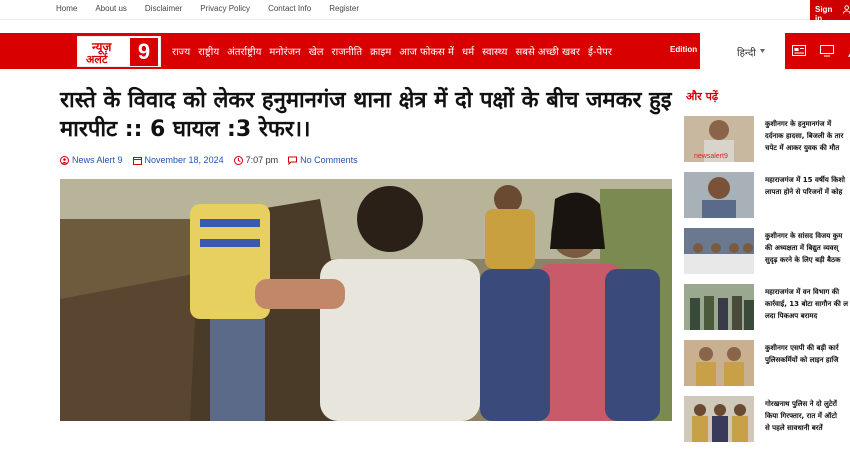 Image resolution: width=850 pixels, height=452 pixels. What do you see at coordinates (97, 59) in the screenshot?
I see `logo-line-2: अलर्ट` at bounding box center [97, 59].